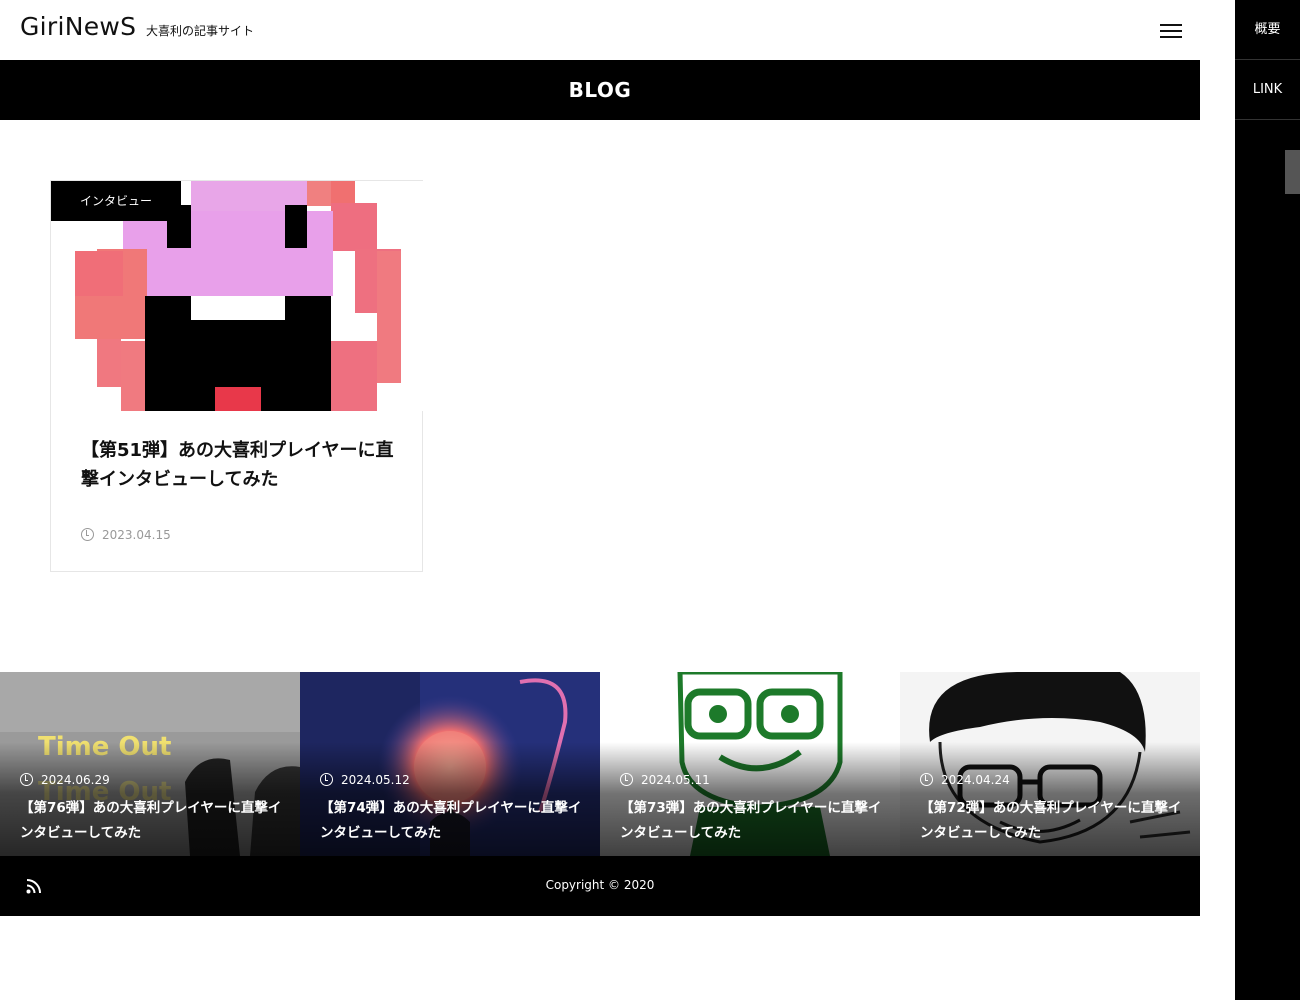 The width and height of the screenshot is (1300, 1000). Describe the element at coordinates (155, 821) in the screenshot. I see `recent-post-title: 【第76弾】あの大喜利プレイヤーに直撃インタビューしてみた` at that location.